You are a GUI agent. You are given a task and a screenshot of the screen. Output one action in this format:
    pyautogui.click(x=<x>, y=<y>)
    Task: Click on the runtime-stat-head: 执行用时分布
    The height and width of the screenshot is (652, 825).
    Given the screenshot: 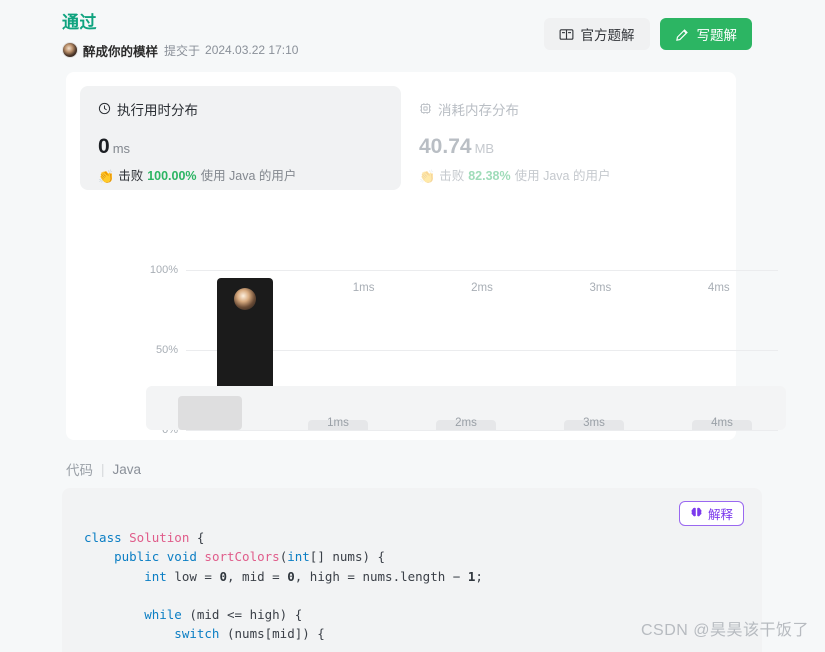 What is the action you would take?
    pyautogui.click(x=240, y=110)
    